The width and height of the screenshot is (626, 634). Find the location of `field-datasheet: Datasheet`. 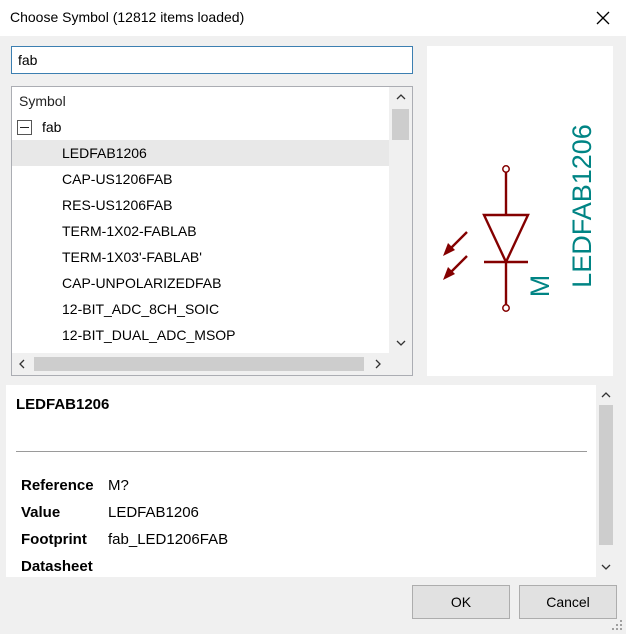

field-datasheet: Datasheet is located at coordinates (64, 566).